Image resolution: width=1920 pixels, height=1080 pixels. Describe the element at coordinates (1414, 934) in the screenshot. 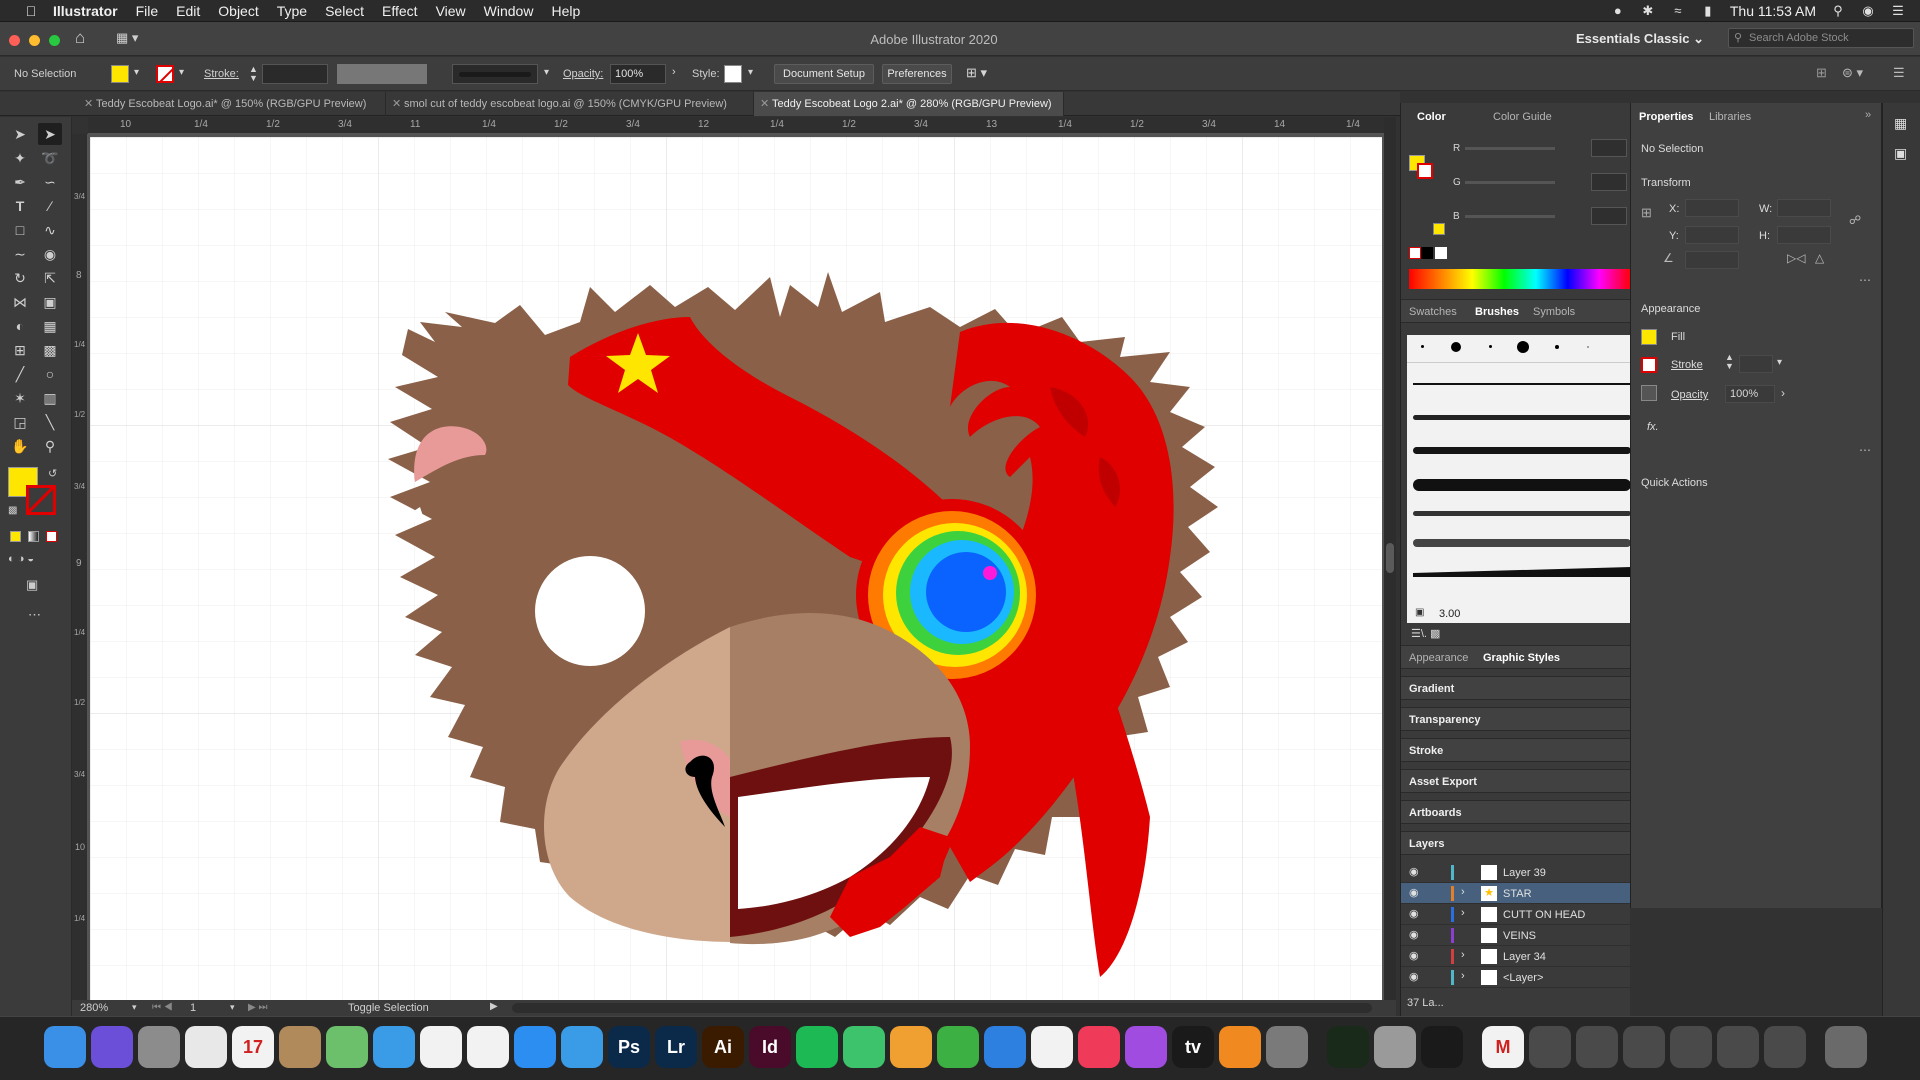

I see `visibility-eye-icon: ◉` at that location.